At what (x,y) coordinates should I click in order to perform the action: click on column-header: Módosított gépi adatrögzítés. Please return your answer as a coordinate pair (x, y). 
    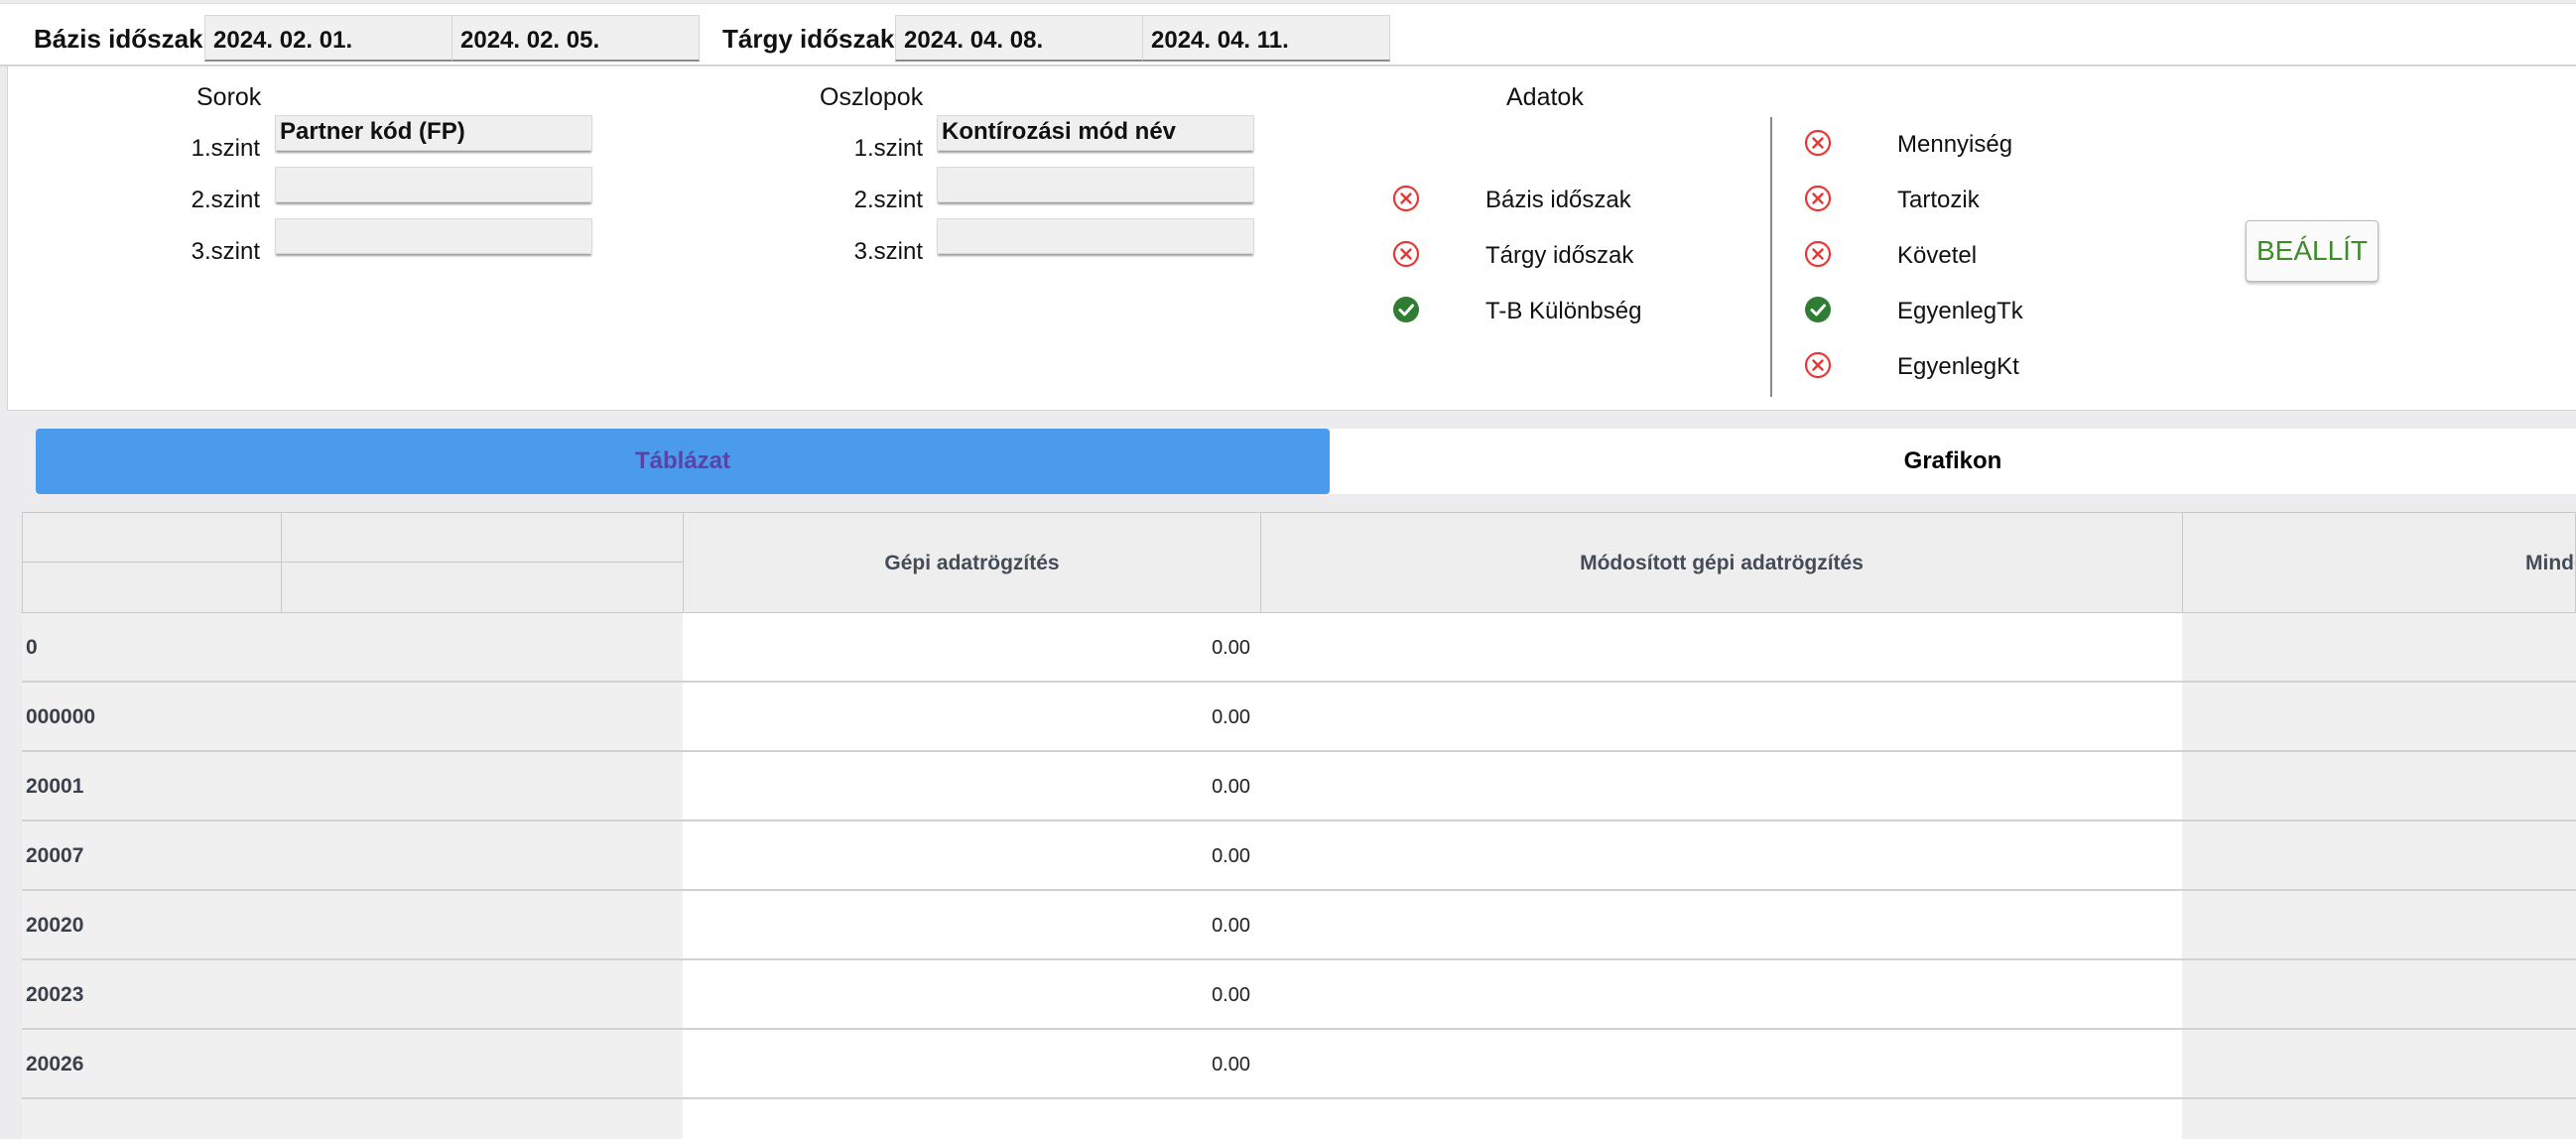
    Looking at the image, I should click on (1722, 563).